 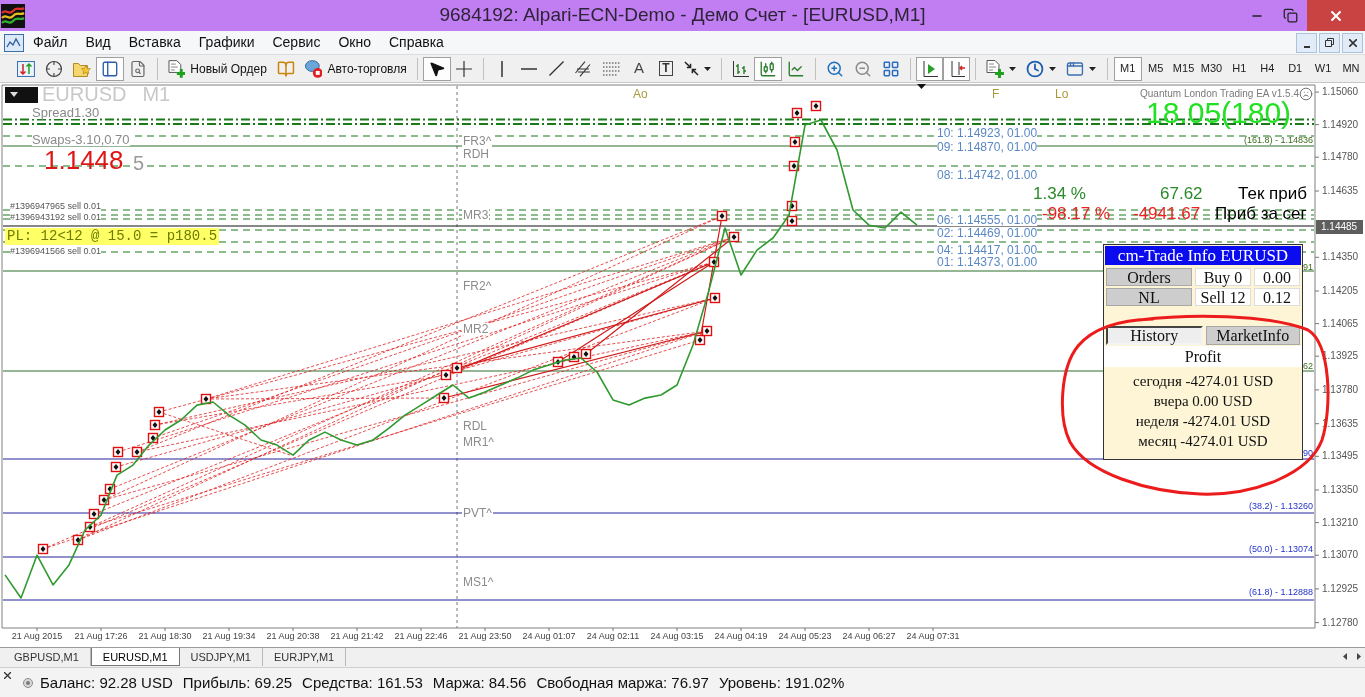 What do you see at coordinates (1149, 297) in the screenshot?
I see `panel-button: NL` at bounding box center [1149, 297].